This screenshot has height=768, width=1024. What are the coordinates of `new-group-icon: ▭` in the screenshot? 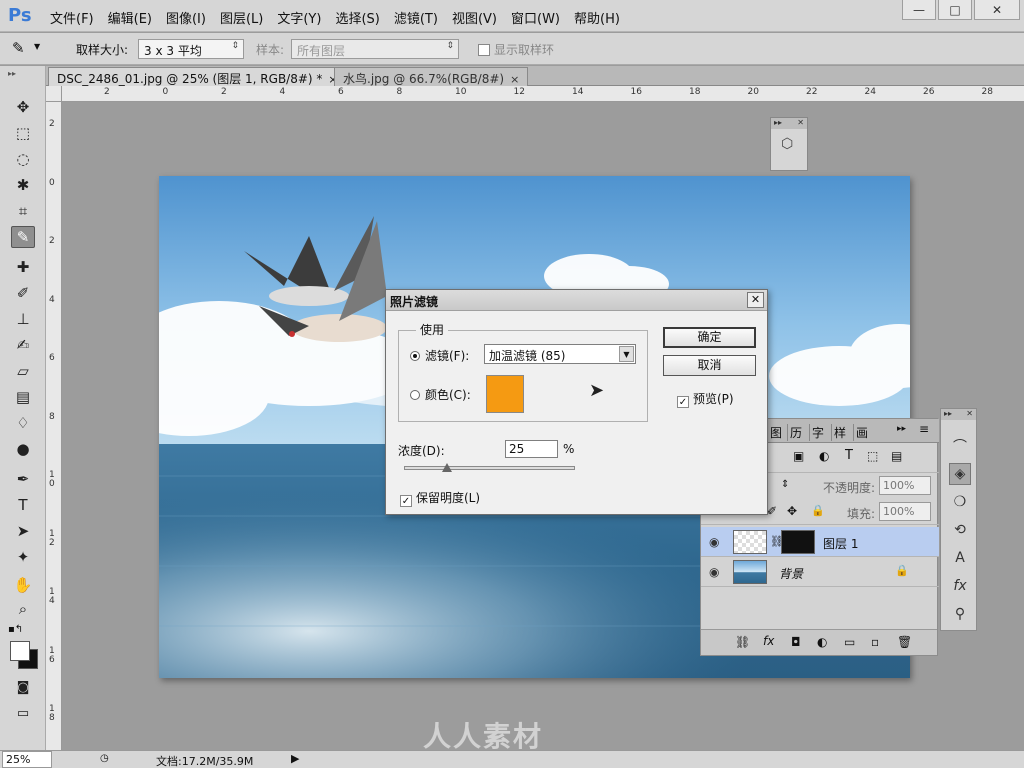 It's located at (849, 642).